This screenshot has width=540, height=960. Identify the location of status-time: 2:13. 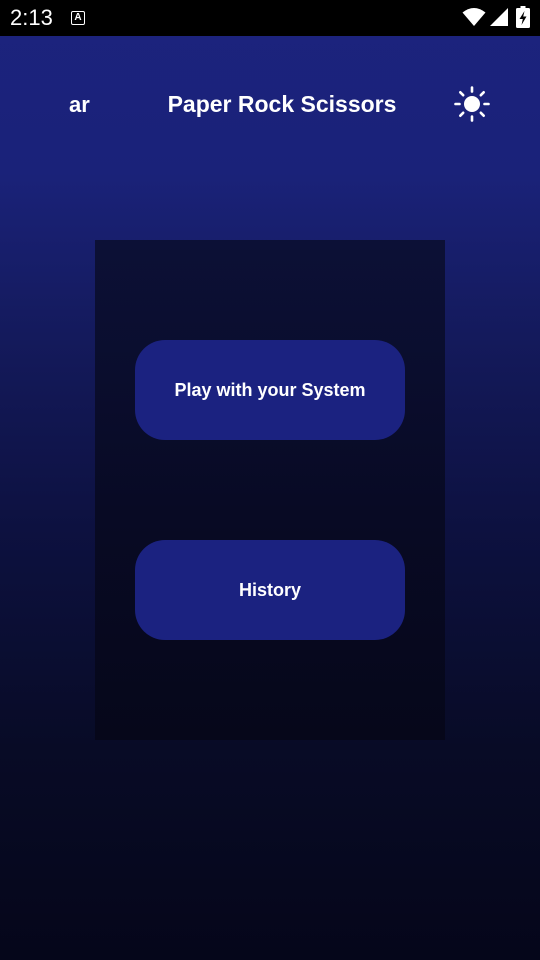
(31, 17).